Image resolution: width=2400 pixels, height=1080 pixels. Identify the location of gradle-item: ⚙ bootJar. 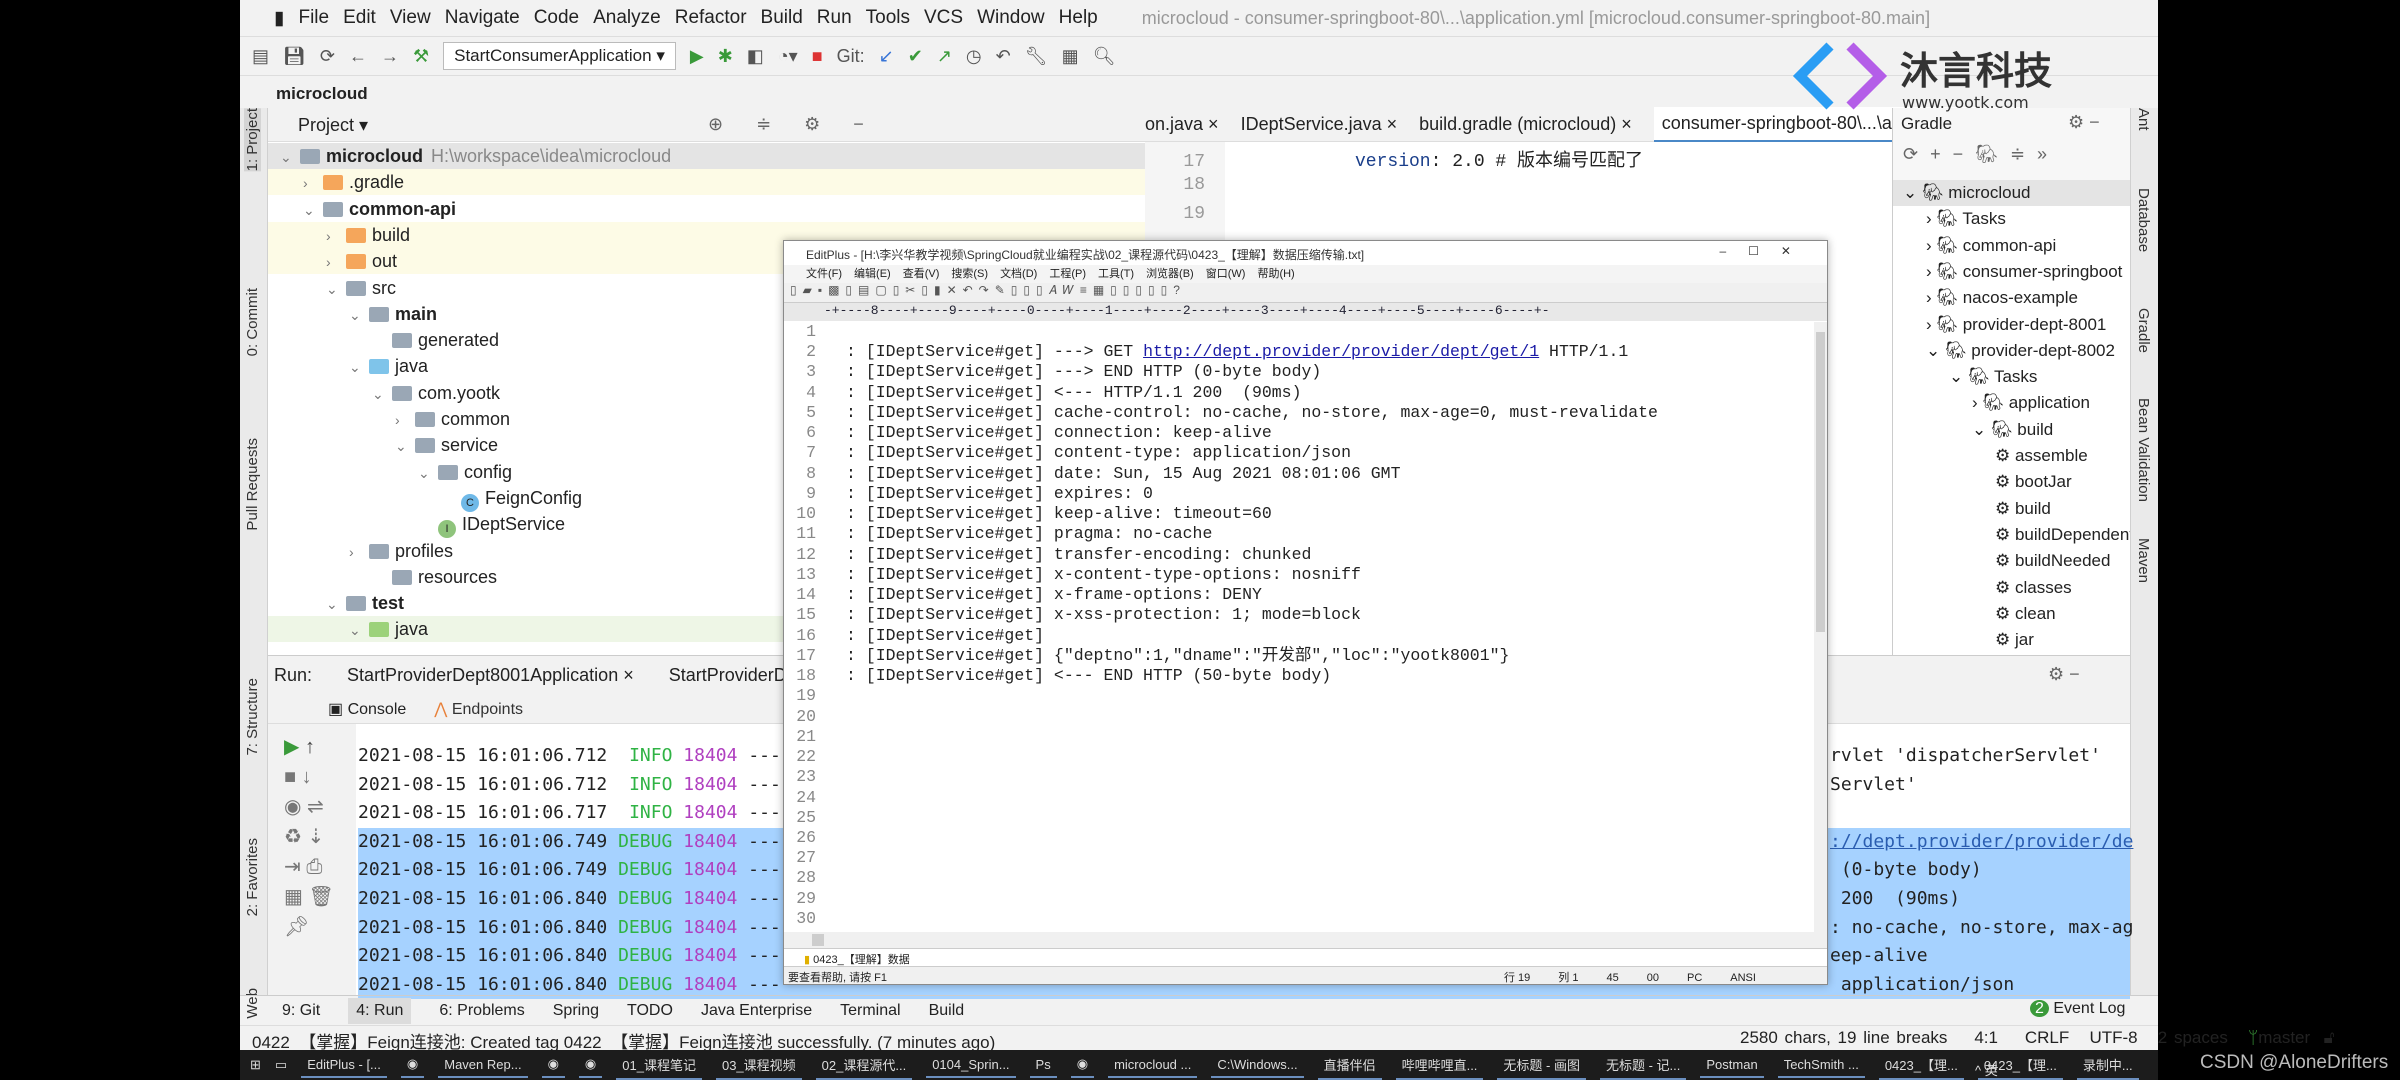
(2033, 482).